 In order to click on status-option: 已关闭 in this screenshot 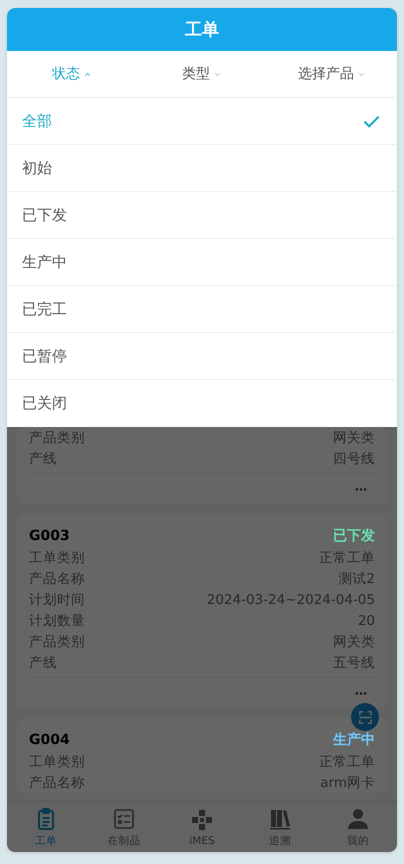, I will do `click(202, 403)`.